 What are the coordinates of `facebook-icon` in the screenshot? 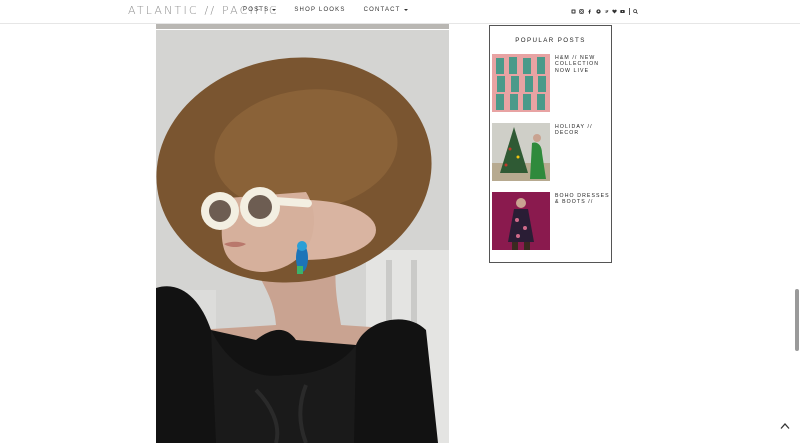 It's located at (589, 11).